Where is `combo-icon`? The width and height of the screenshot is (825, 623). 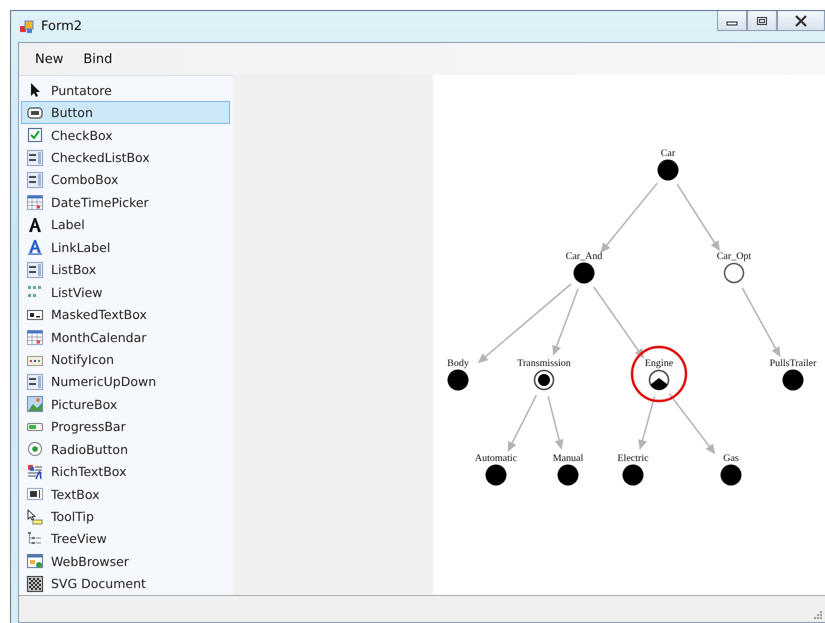 combo-icon is located at coordinates (35, 180).